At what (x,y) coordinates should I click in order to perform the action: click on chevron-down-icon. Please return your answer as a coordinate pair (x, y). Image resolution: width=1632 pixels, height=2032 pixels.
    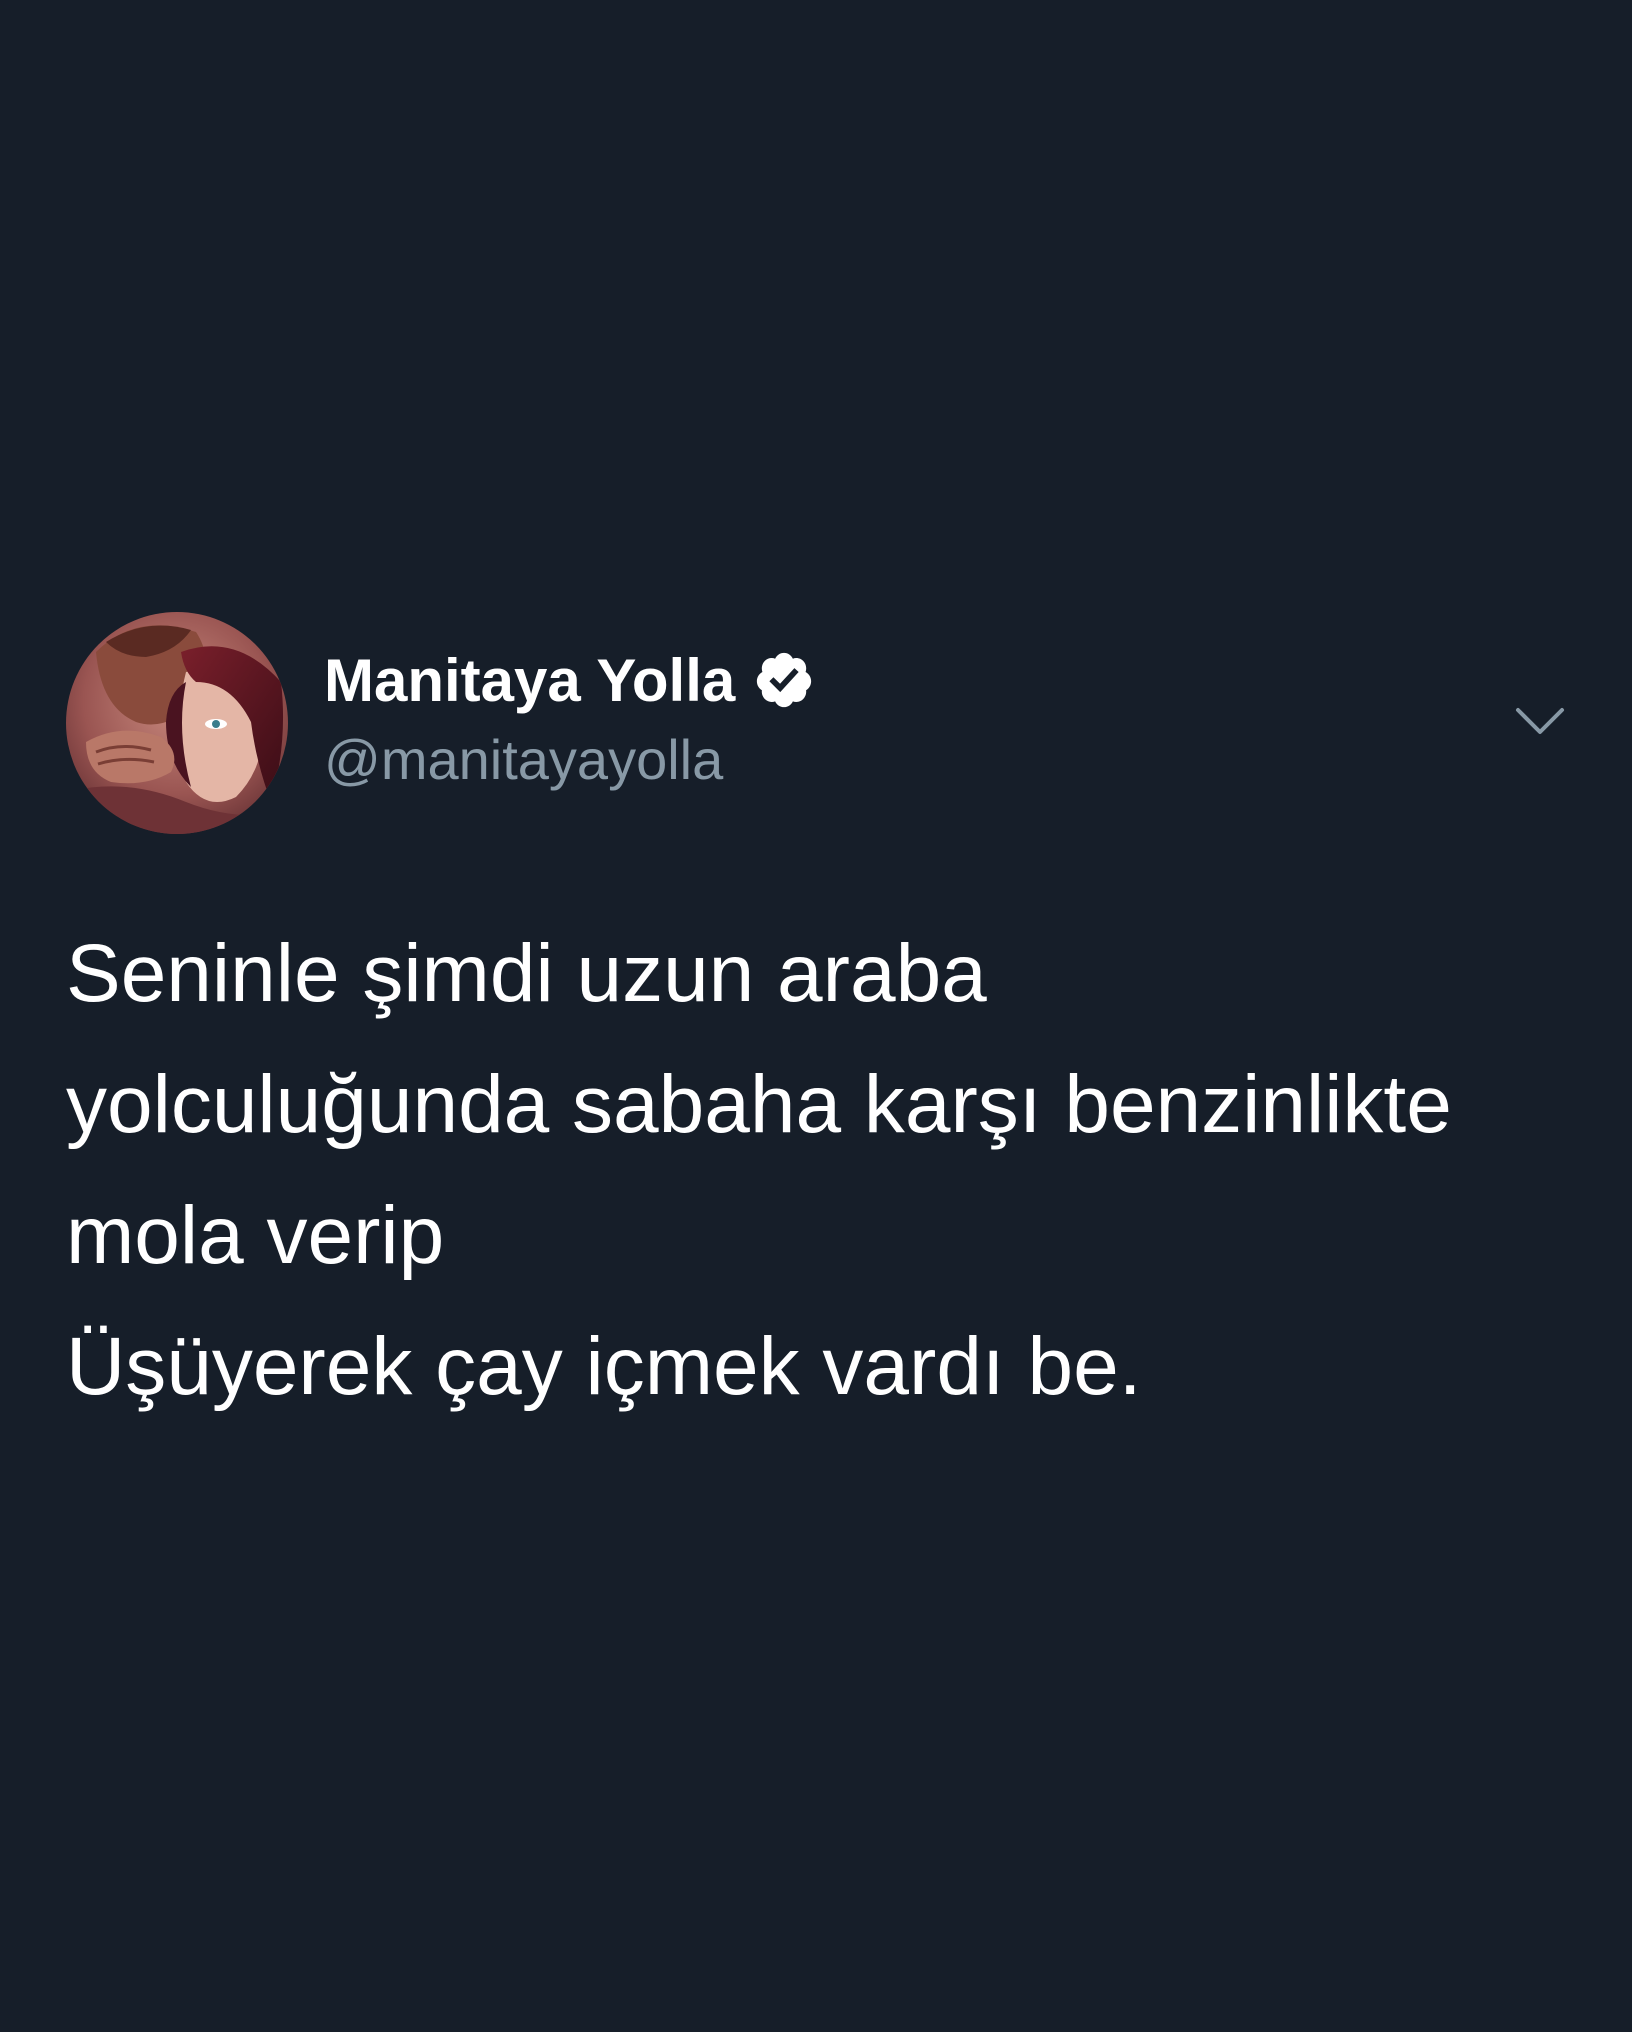
    Looking at the image, I should click on (1540, 721).